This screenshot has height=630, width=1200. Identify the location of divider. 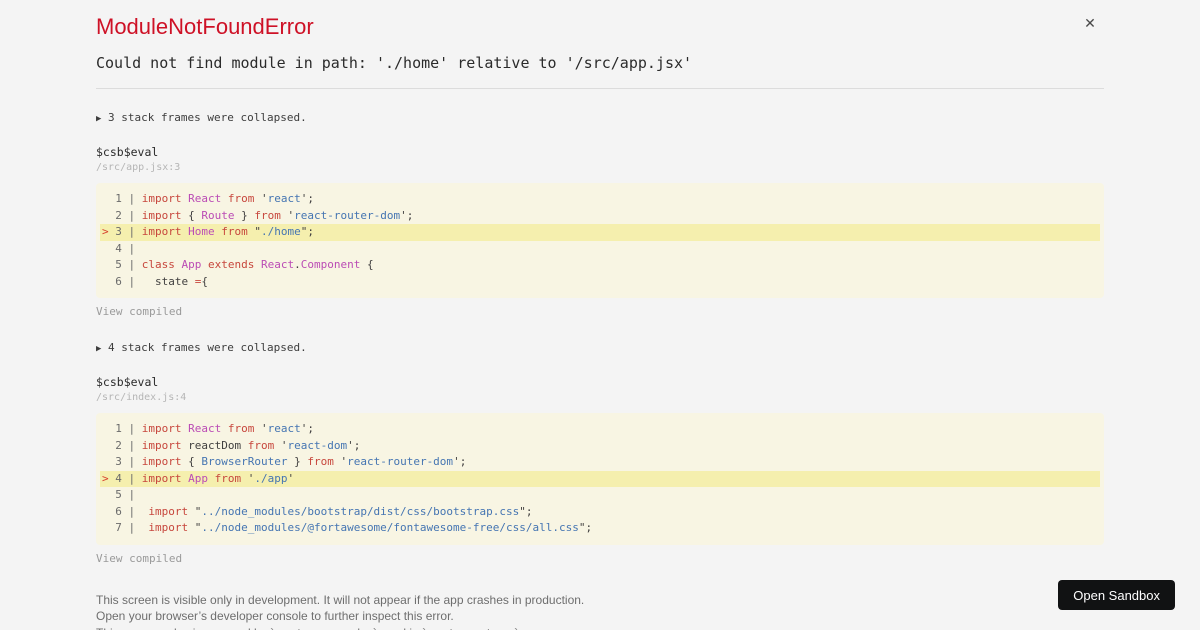
(600, 88).